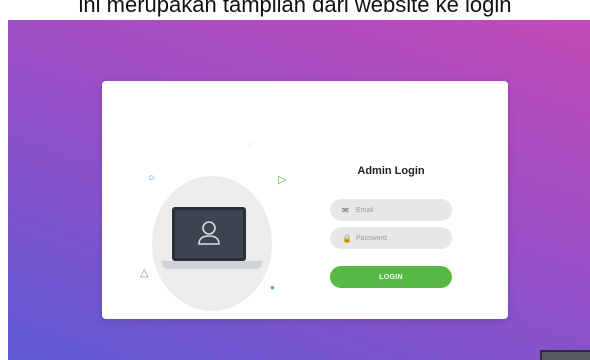 The height and width of the screenshot is (360, 590). I want to click on triangle-up-decoration-icon: △, so click(144, 273).